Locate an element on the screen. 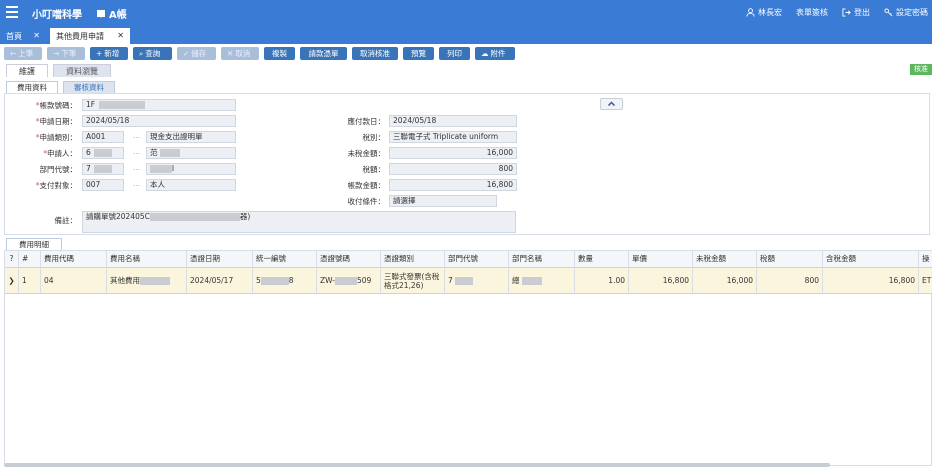 The image size is (932, 468). prev-button: ← 上筆 is located at coordinates (23, 53).